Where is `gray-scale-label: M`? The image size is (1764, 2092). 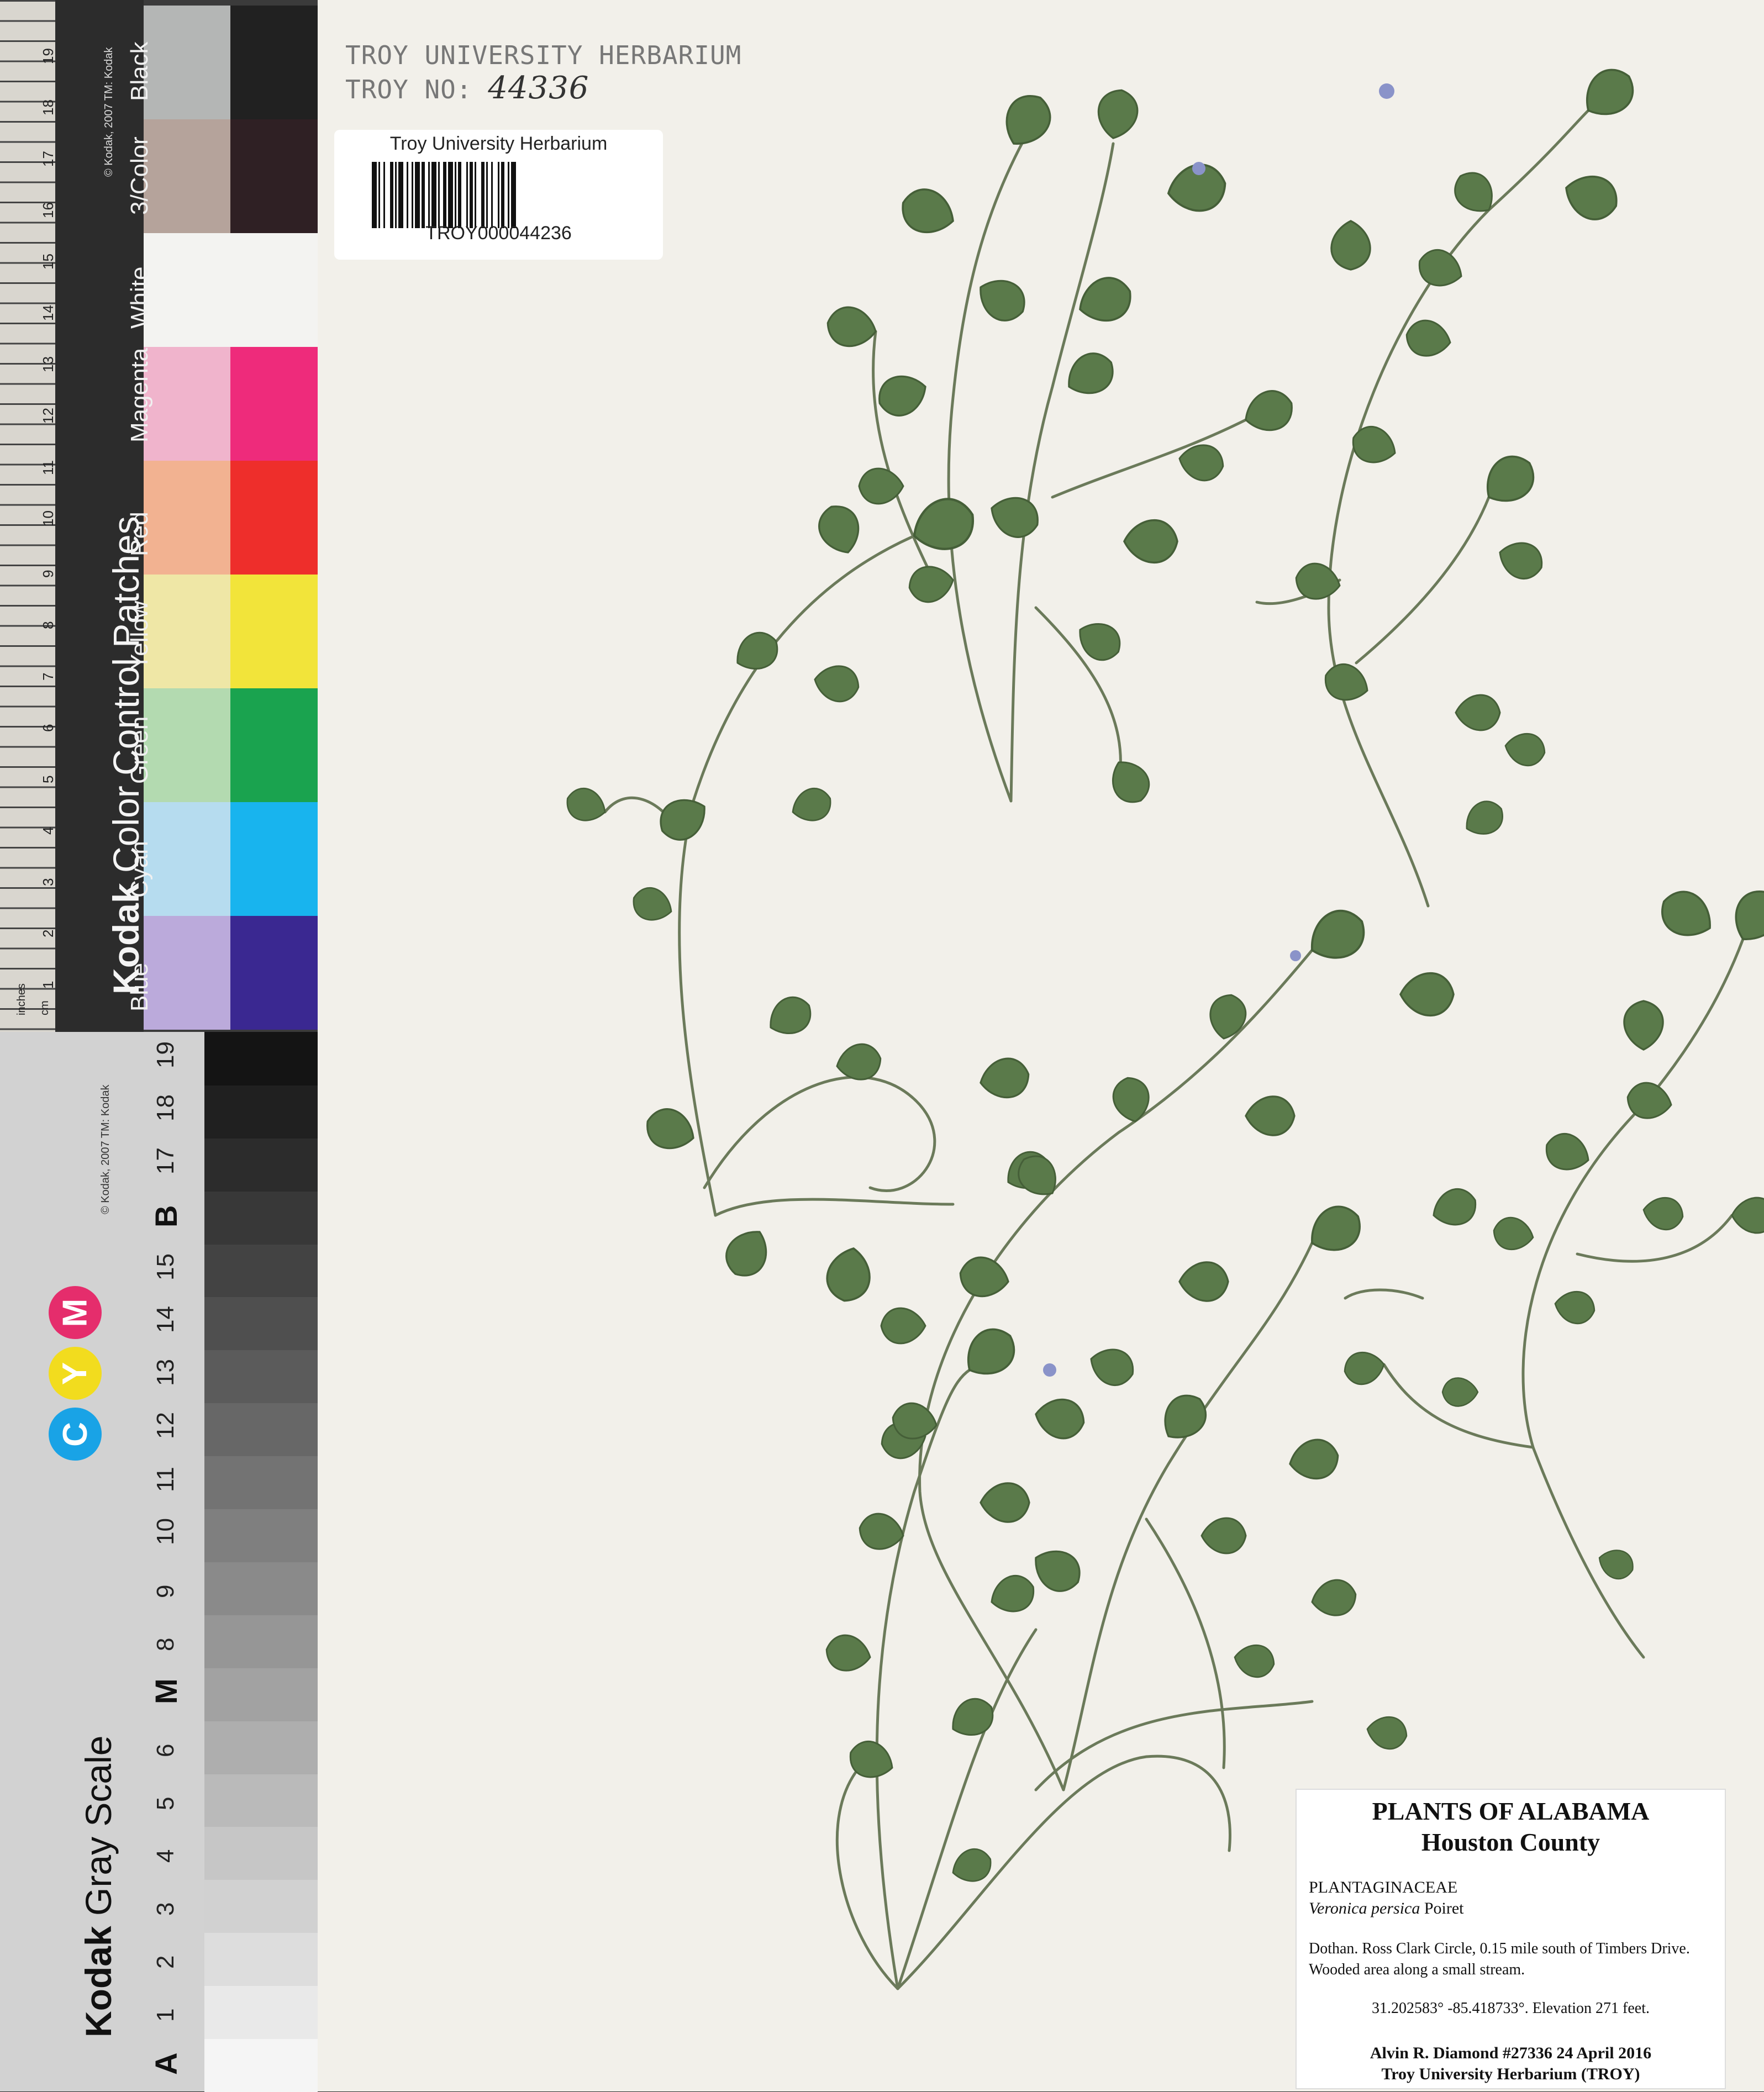
gray-scale-label: M is located at coordinates (166, 1691).